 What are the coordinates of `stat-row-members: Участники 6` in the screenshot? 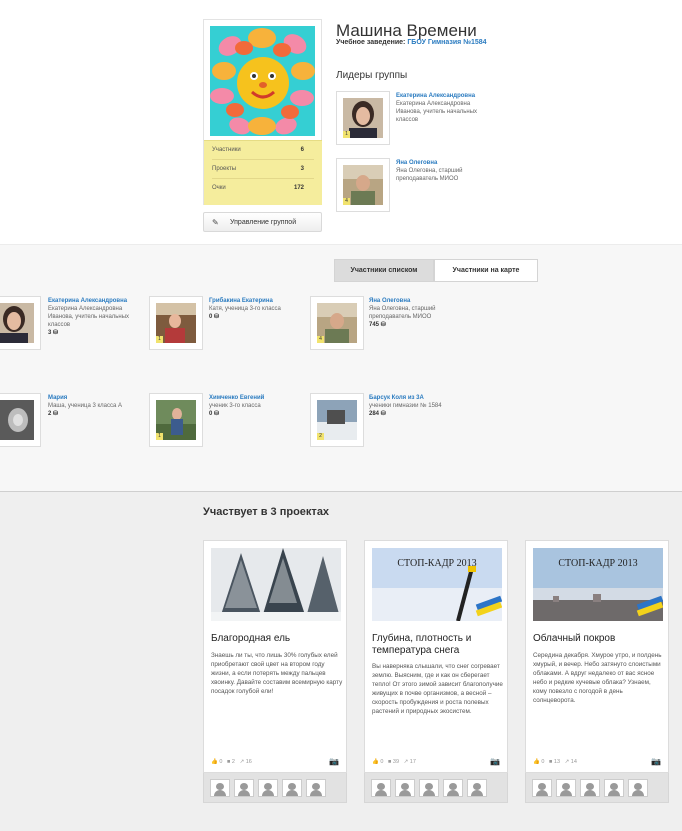 It's located at (263, 150).